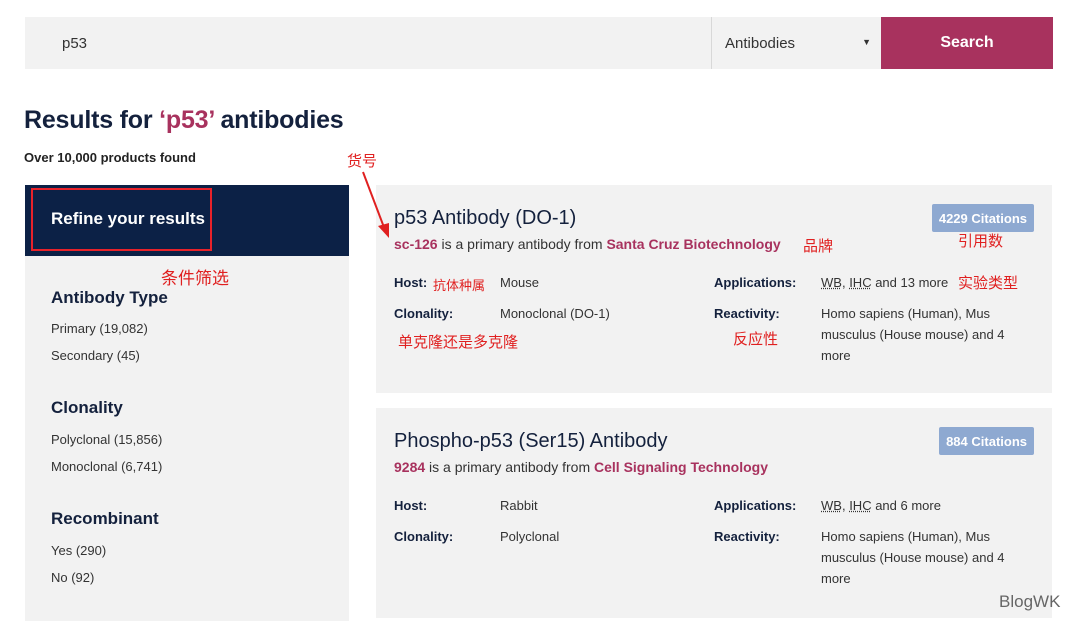 The image size is (1080, 621). Describe the element at coordinates (106, 466) in the screenshot. I see `facet-item-monoclonal: Monoclonal (6,741)` at that location.